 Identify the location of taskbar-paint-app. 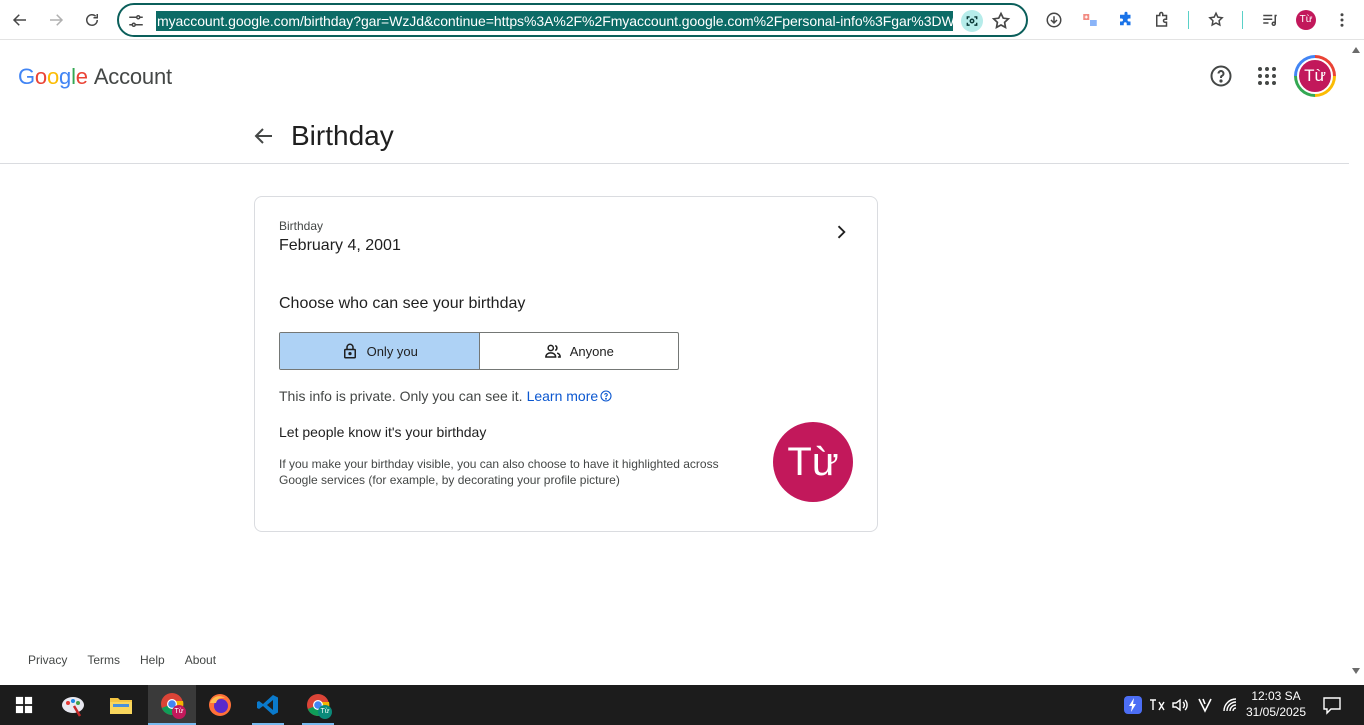
(73, 705).